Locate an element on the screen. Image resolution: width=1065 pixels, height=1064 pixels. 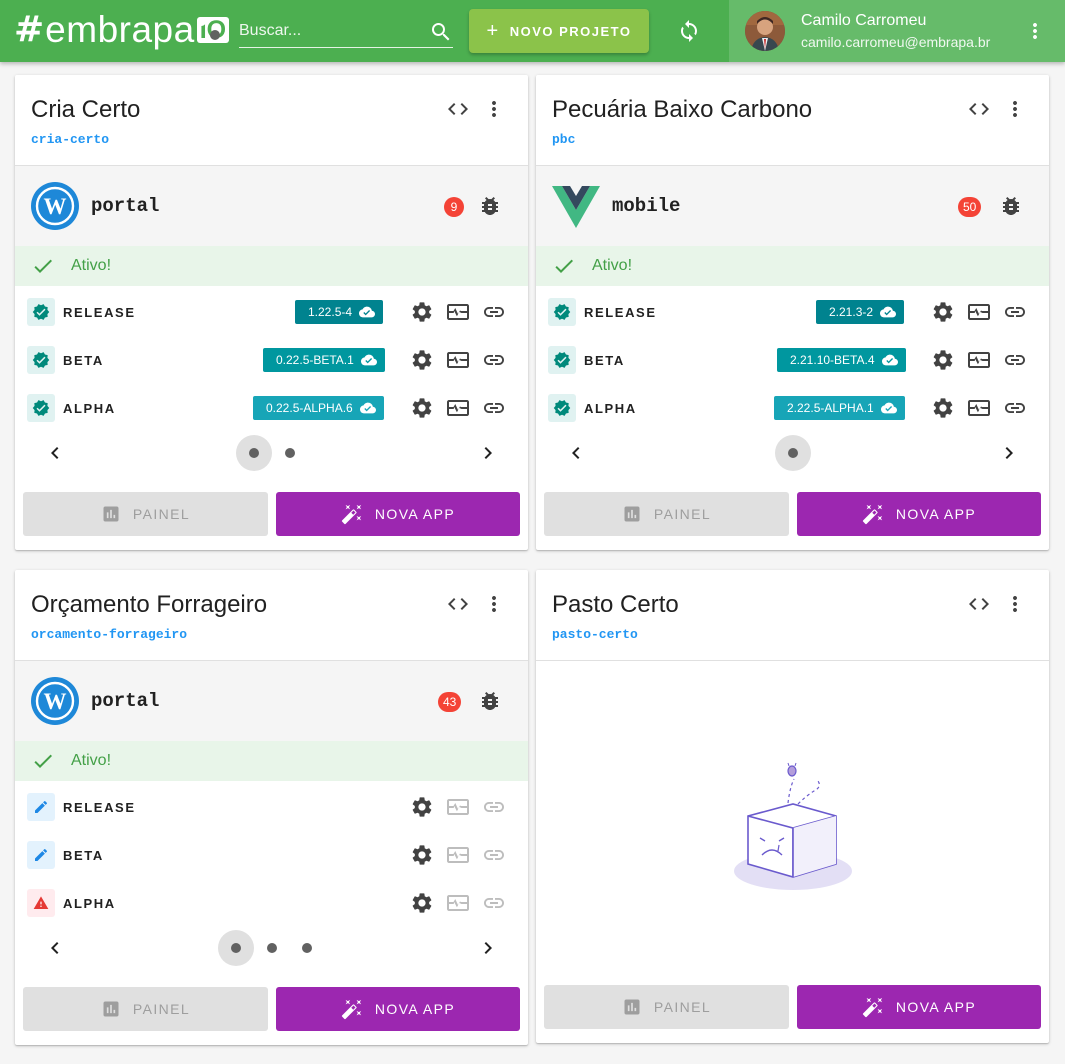
version-chip: 2.22.5-ALPHA.1 is located at coordinates (839, 408).